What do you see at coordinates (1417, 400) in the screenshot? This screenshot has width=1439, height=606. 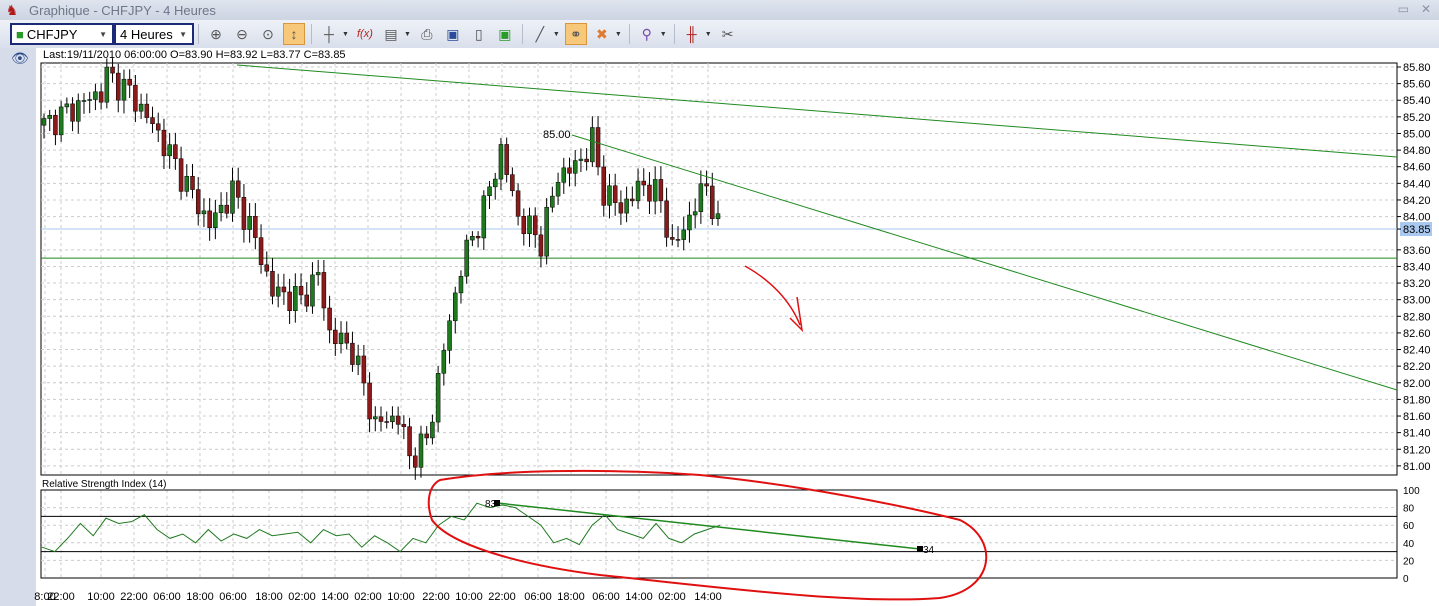 I see `y-tick-label: 81.80` at bounding box center [1417, 400].